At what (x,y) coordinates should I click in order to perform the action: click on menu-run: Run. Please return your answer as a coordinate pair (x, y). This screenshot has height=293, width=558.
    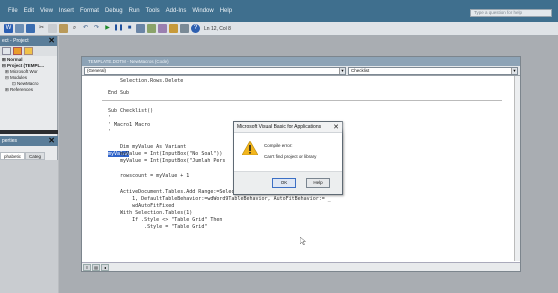
    Looking at the image, I should click on (134, 11).